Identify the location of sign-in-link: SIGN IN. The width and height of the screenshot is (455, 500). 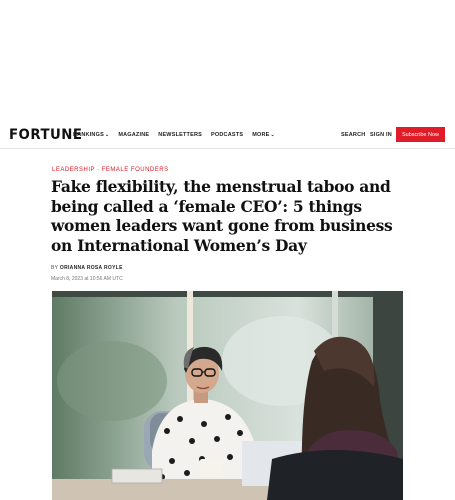
(381, 135).